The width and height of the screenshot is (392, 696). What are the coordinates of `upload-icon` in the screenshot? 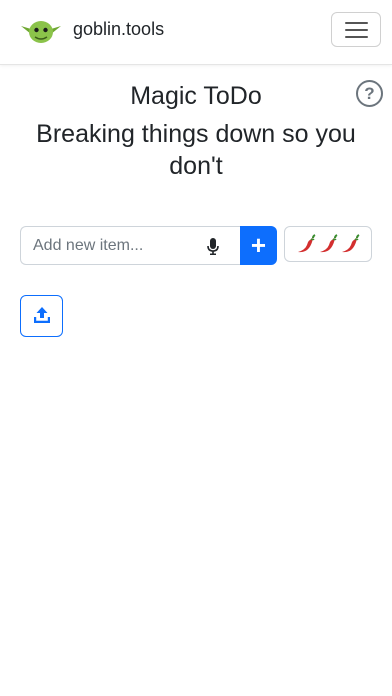 It's located at (42, 315).